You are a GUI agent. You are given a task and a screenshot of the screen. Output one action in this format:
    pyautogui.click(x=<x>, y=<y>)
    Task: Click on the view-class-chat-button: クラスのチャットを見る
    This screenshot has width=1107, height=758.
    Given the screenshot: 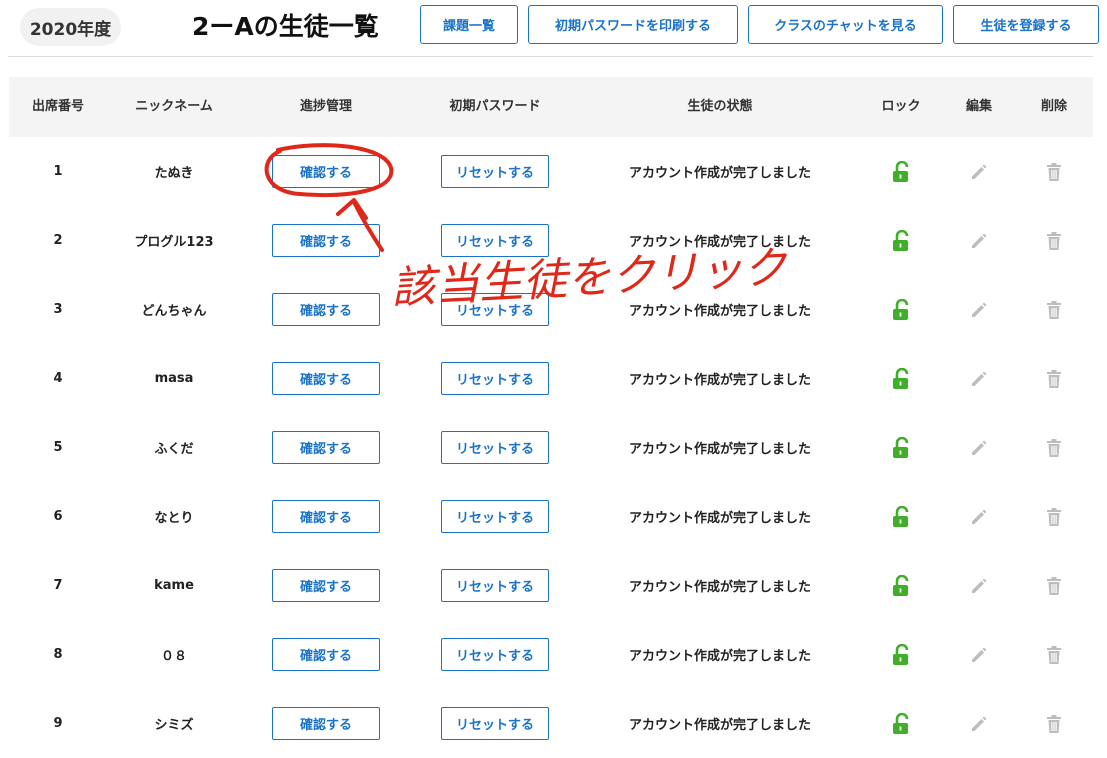 What is the action you would take?
    pyautogui.click(x=845, y=24)
    